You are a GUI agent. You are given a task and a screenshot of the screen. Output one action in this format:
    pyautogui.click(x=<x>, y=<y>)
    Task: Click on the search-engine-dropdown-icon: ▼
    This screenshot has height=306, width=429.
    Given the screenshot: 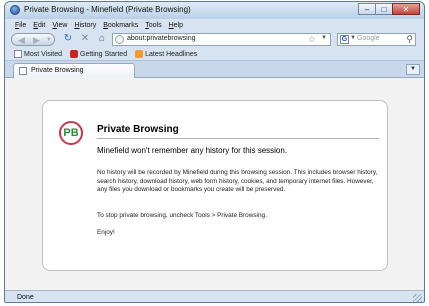 What is the action you would take?
    pyautogui.click(x=353, y=38)
    